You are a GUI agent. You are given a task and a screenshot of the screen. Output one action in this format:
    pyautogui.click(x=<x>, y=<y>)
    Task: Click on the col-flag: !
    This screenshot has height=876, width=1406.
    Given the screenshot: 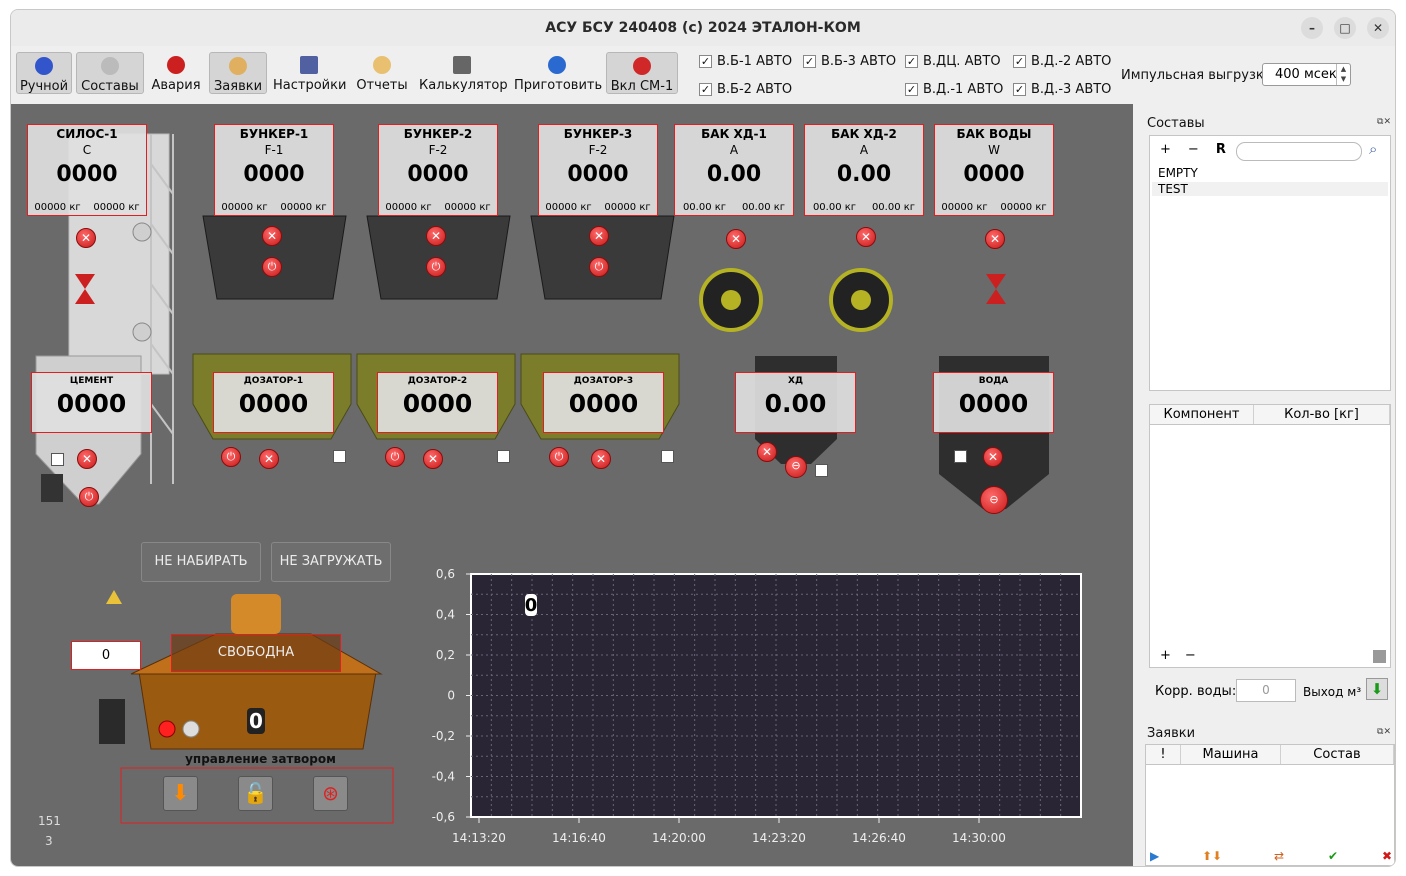 What is the action you would take?
    pyautogui.click(x=1163, y=754)
    